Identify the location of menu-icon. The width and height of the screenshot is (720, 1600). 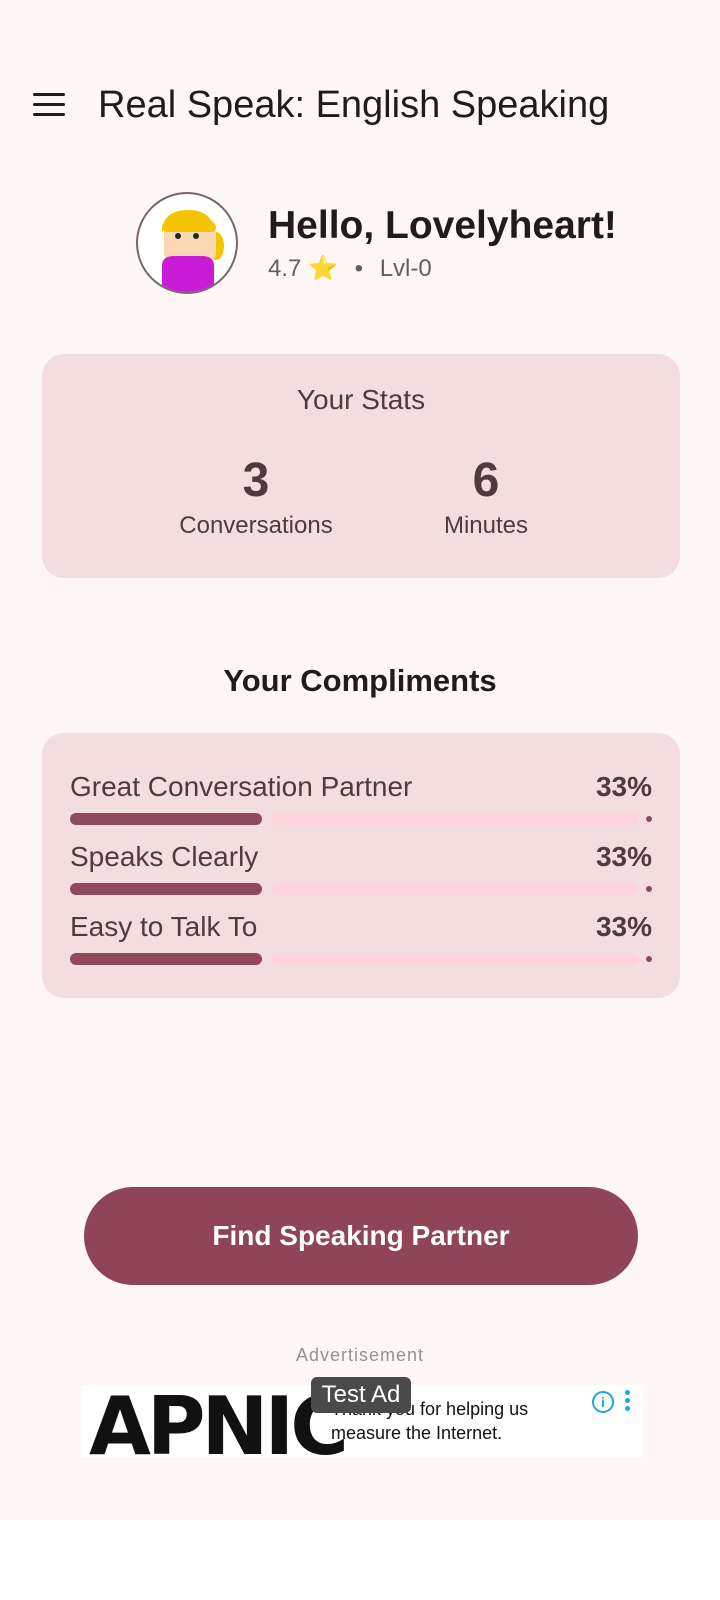
(48, 105).